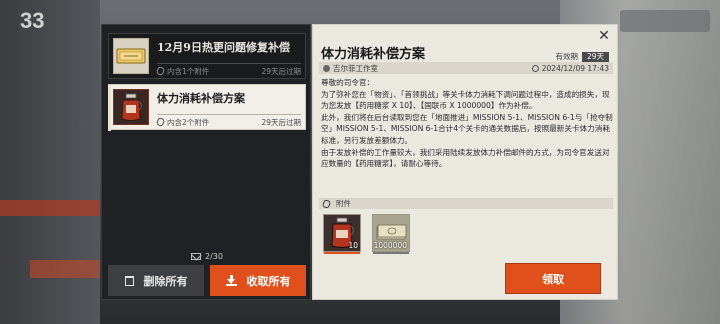 This screenshot has height=324, width=720. What do you see at coordinates (131, 56) in the screenshot?
I see `ticket-icon` at bounding box center [131, 56].